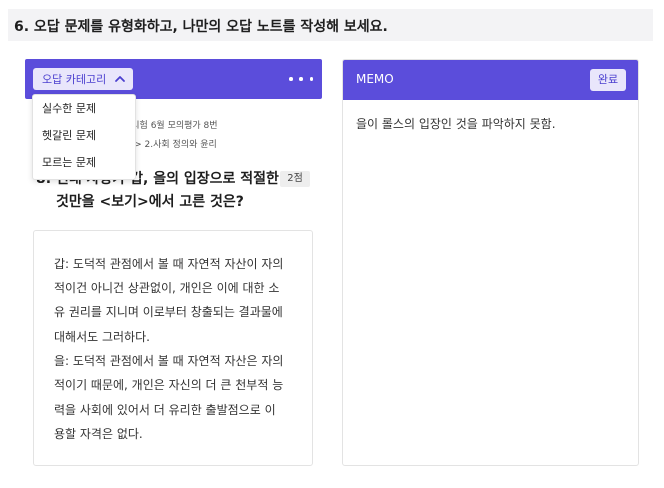 The width and height of the screenshot is (664, 488). What do you see at coordinates (169, 264) in the screenshot?
I see `passage-line: 갑: 도덕적 관점에서 볼 때 자연적 자산이 자의` at bounding box center [169, 264].